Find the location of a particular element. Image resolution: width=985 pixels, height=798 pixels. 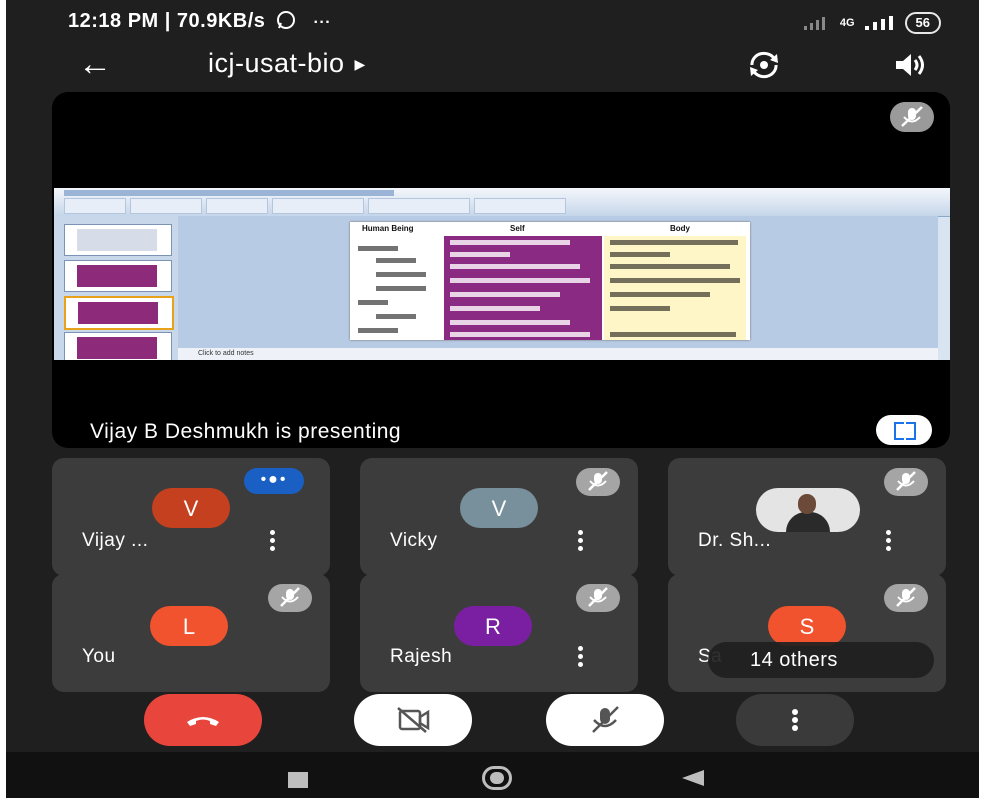

slide-content: Human Being Self Body is located at coordinates (550, 281).